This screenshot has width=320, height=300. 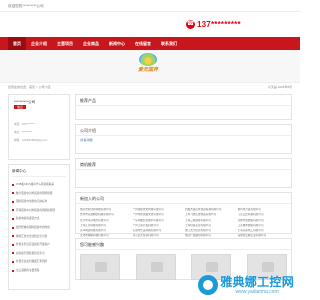 I want to click on logo-icon, so click(x=148, y=59).